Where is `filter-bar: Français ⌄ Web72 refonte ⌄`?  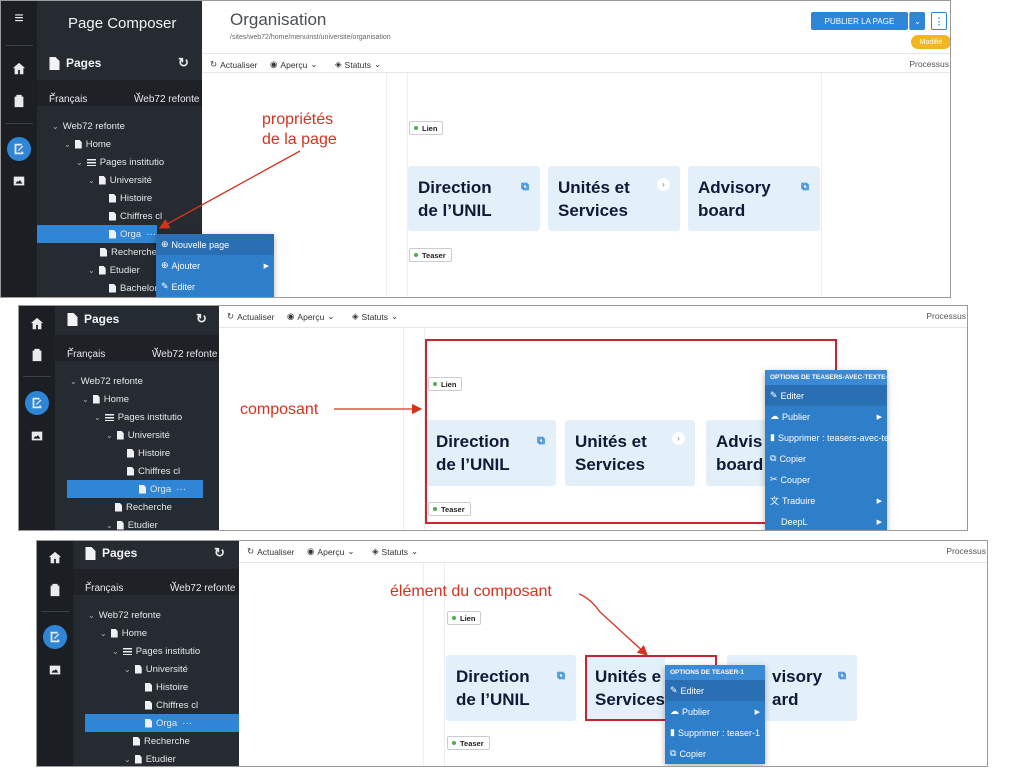
filter-bar: Français ⌄ Web72 refonte ⌄ is located at coordinates (156, 582).